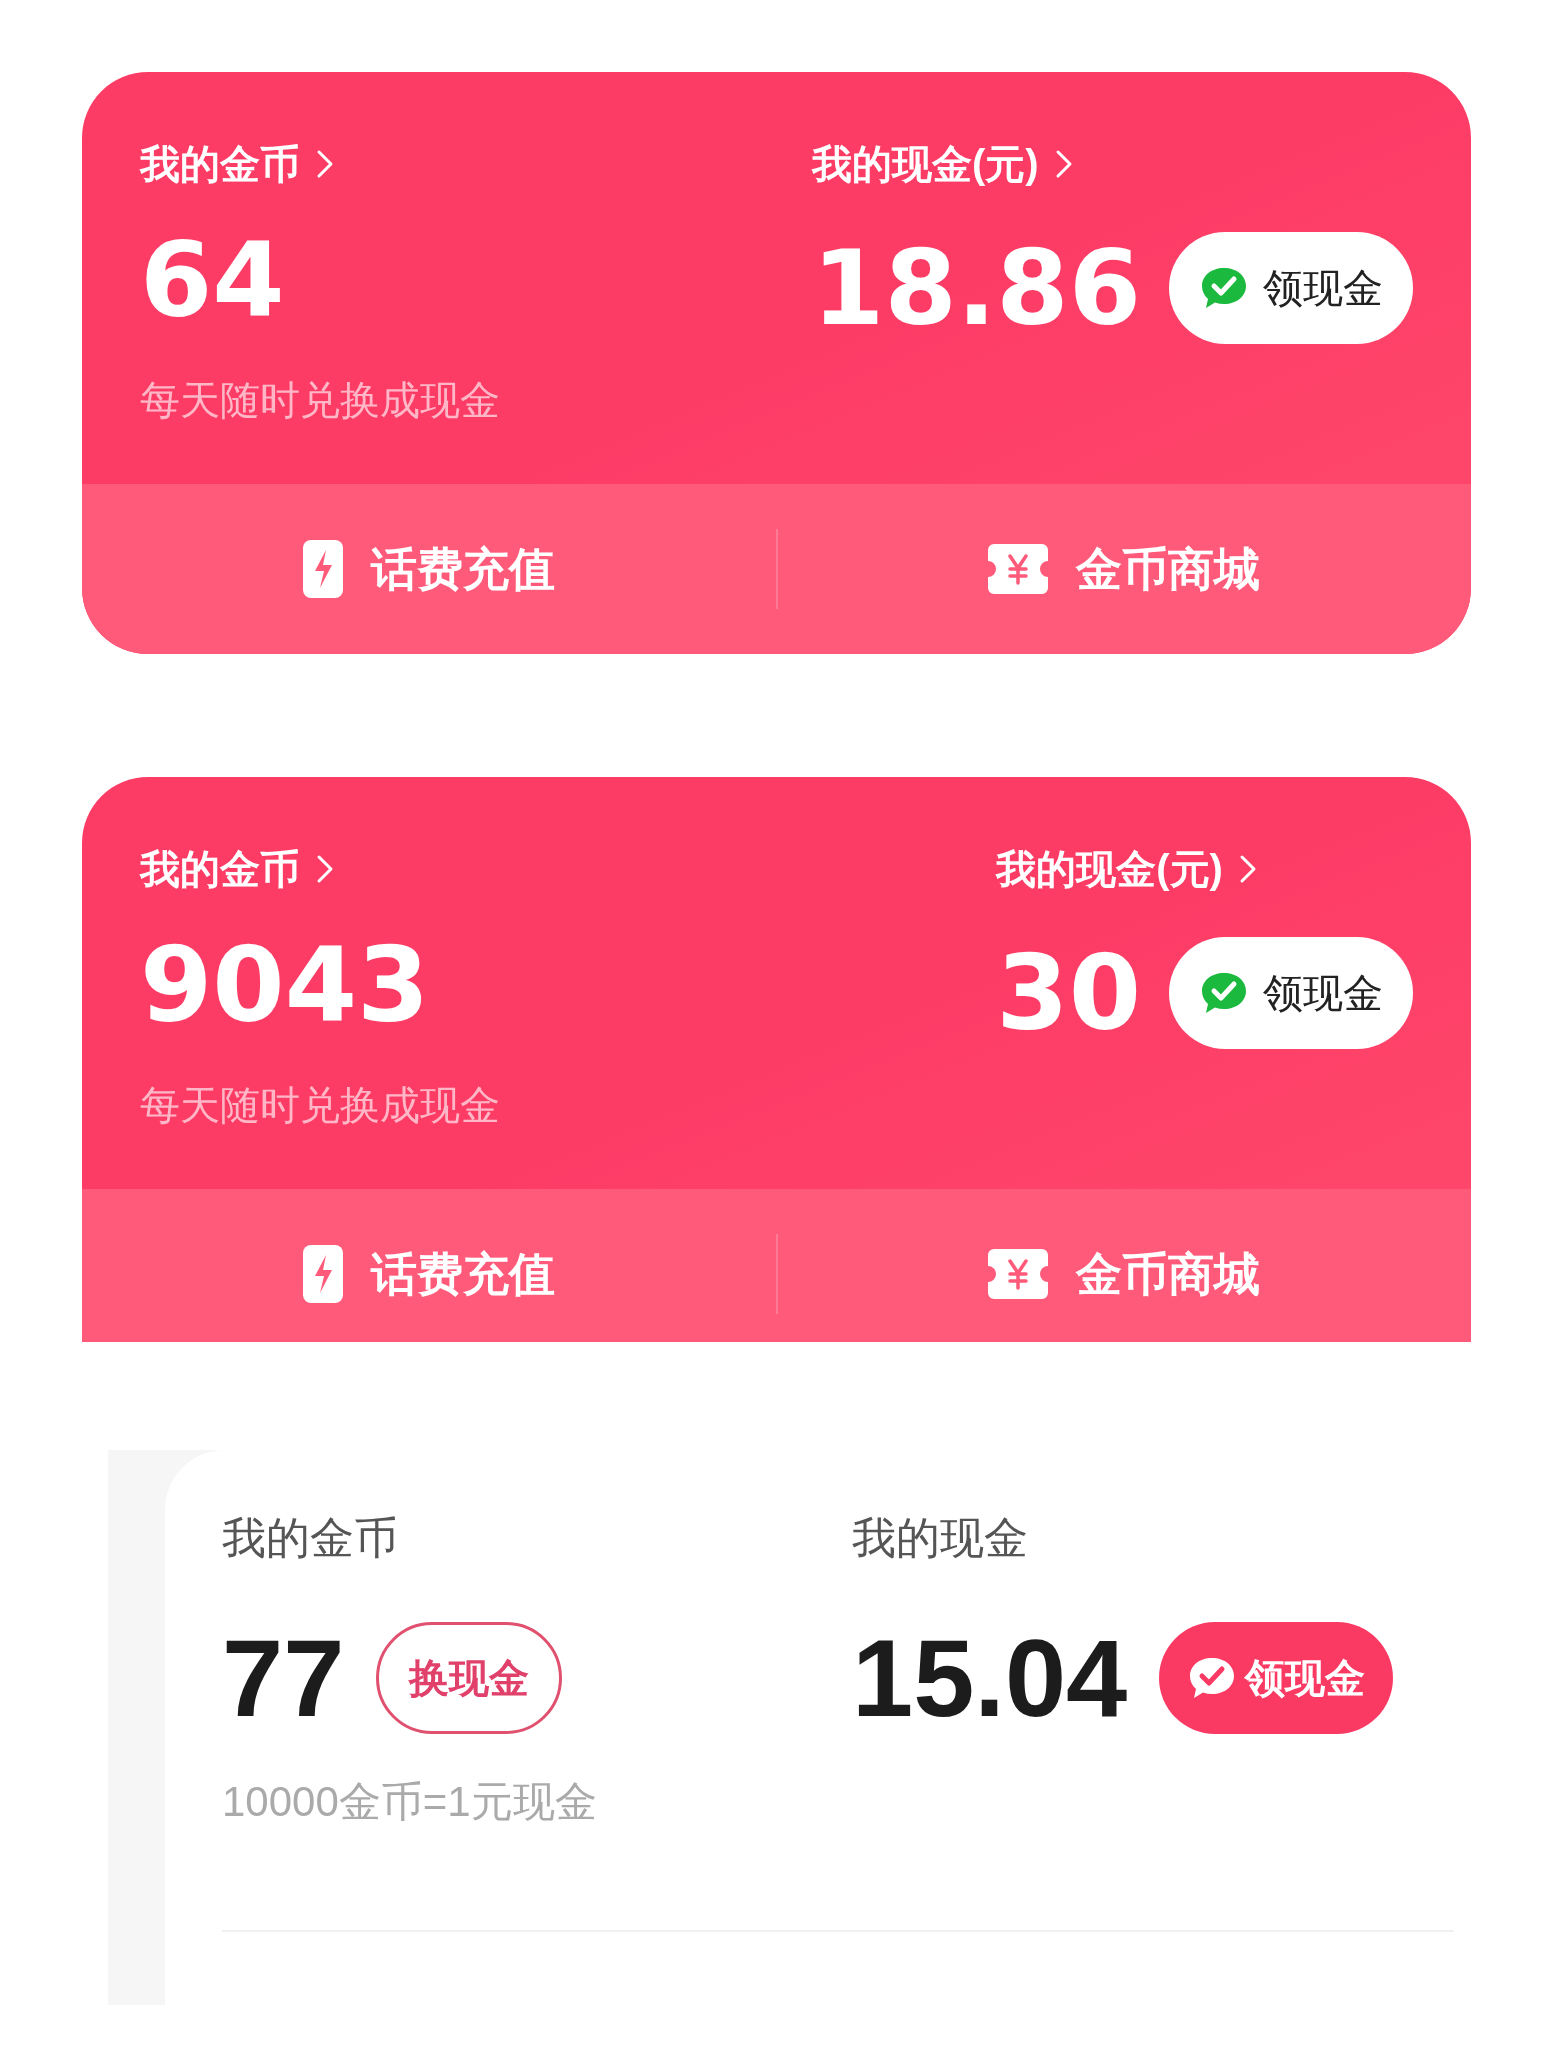  Describe the element at coordinates (976, 288) in the screenshot. I see `cash-value: 18.86` at that location.